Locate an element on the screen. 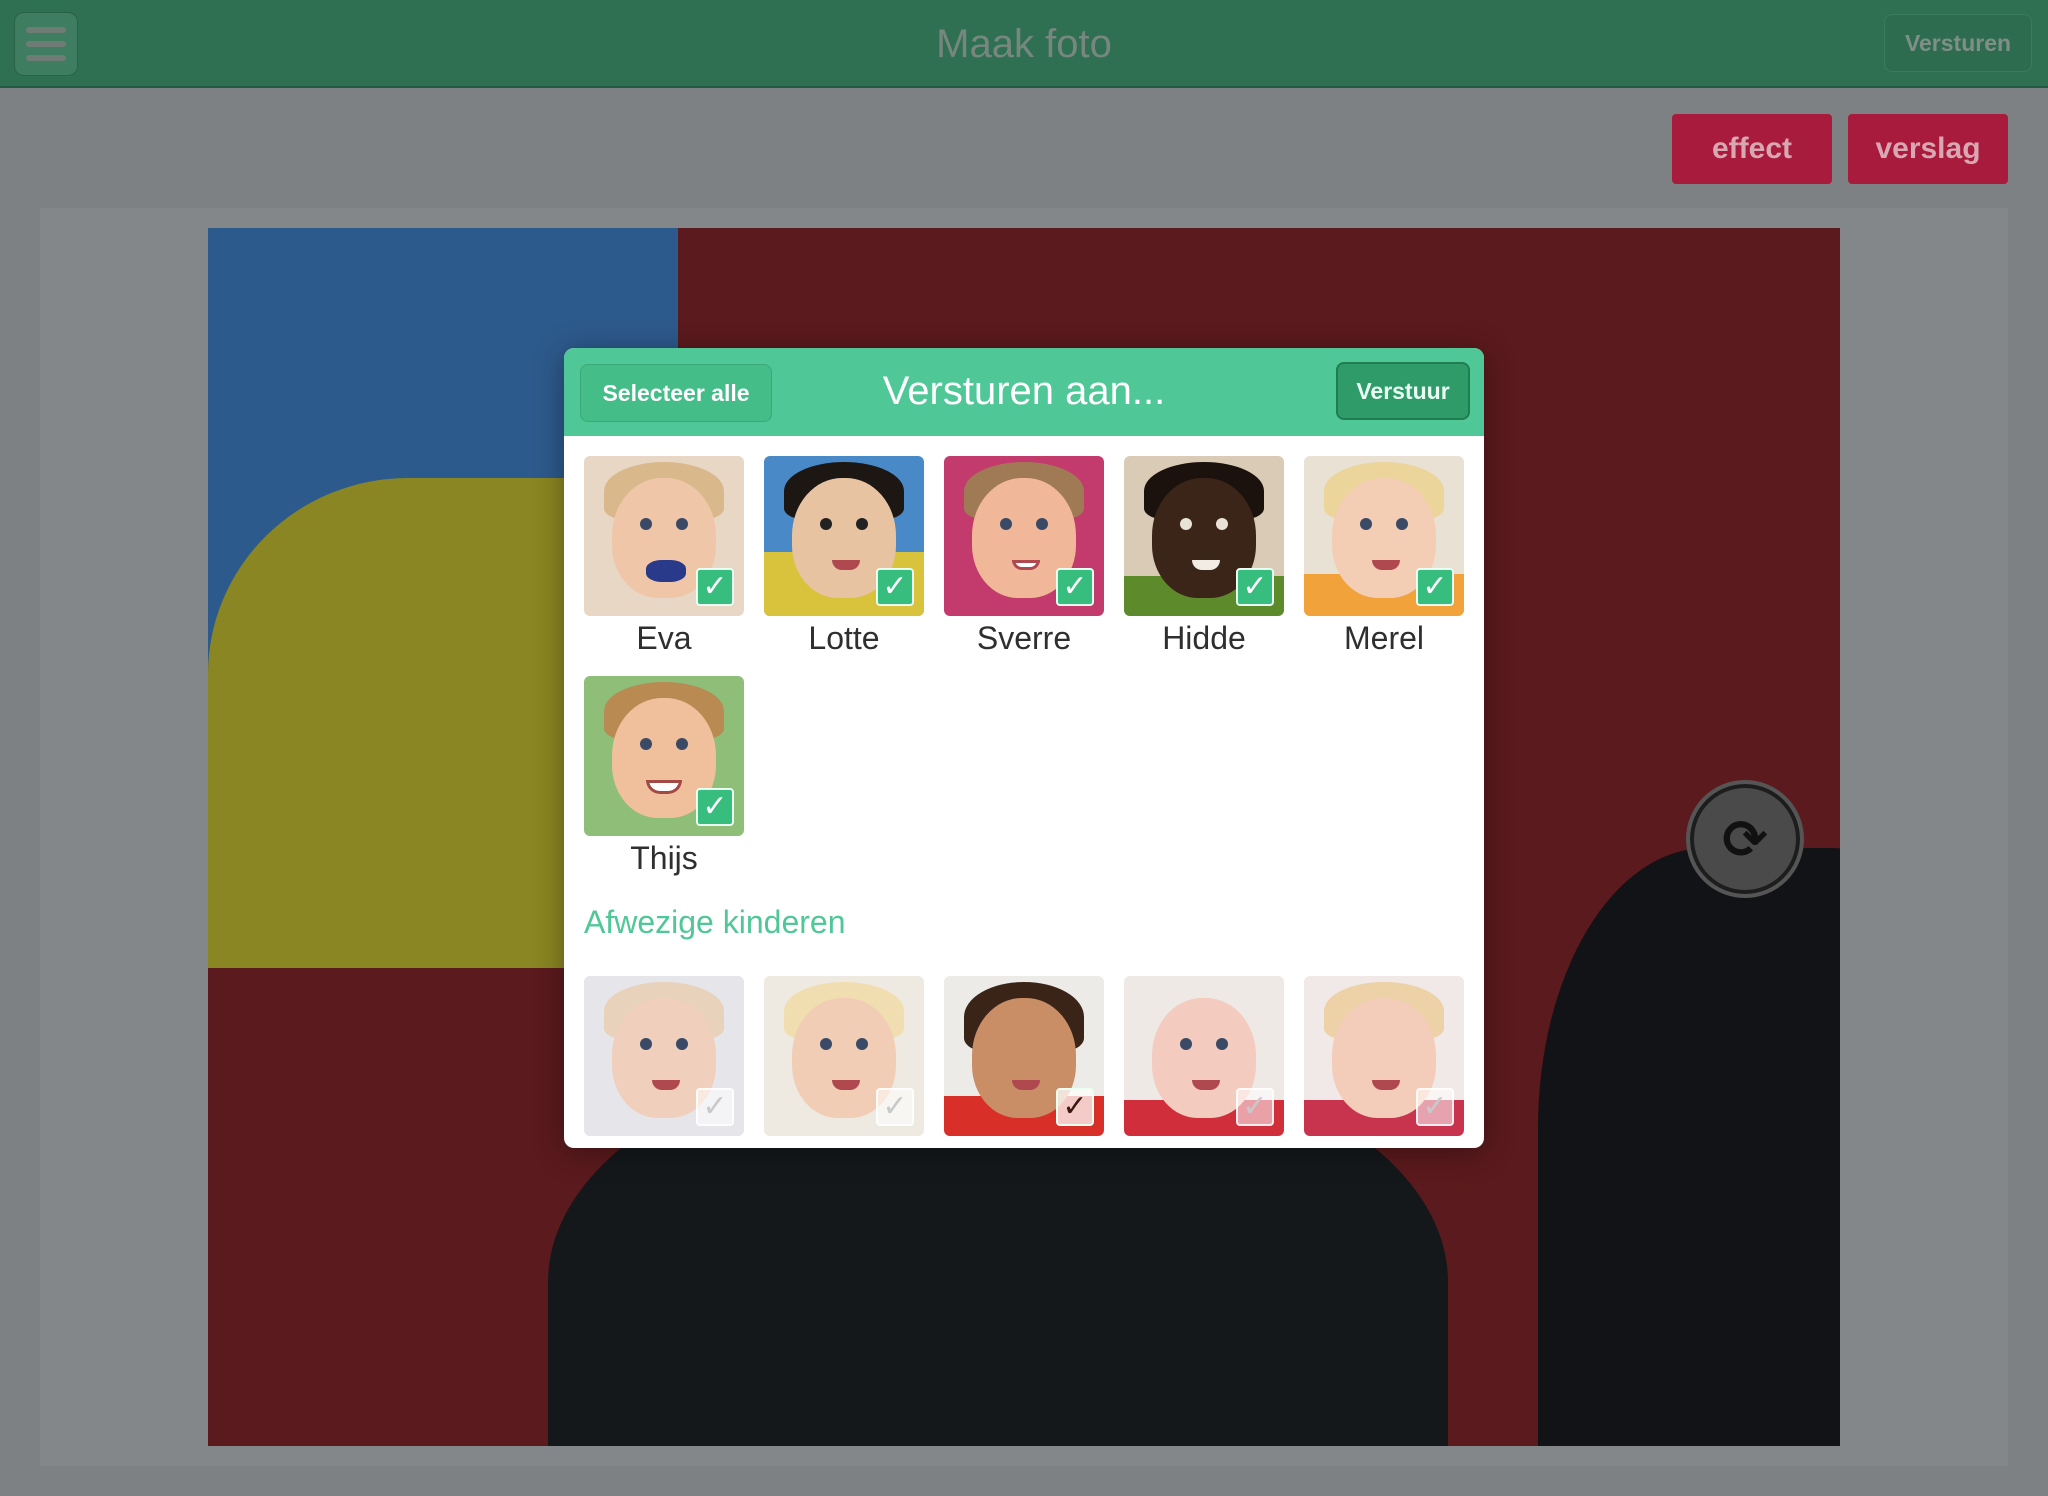 The image size is (2048, 1496). child-name: Thijs is located at coordinates (664, 858).